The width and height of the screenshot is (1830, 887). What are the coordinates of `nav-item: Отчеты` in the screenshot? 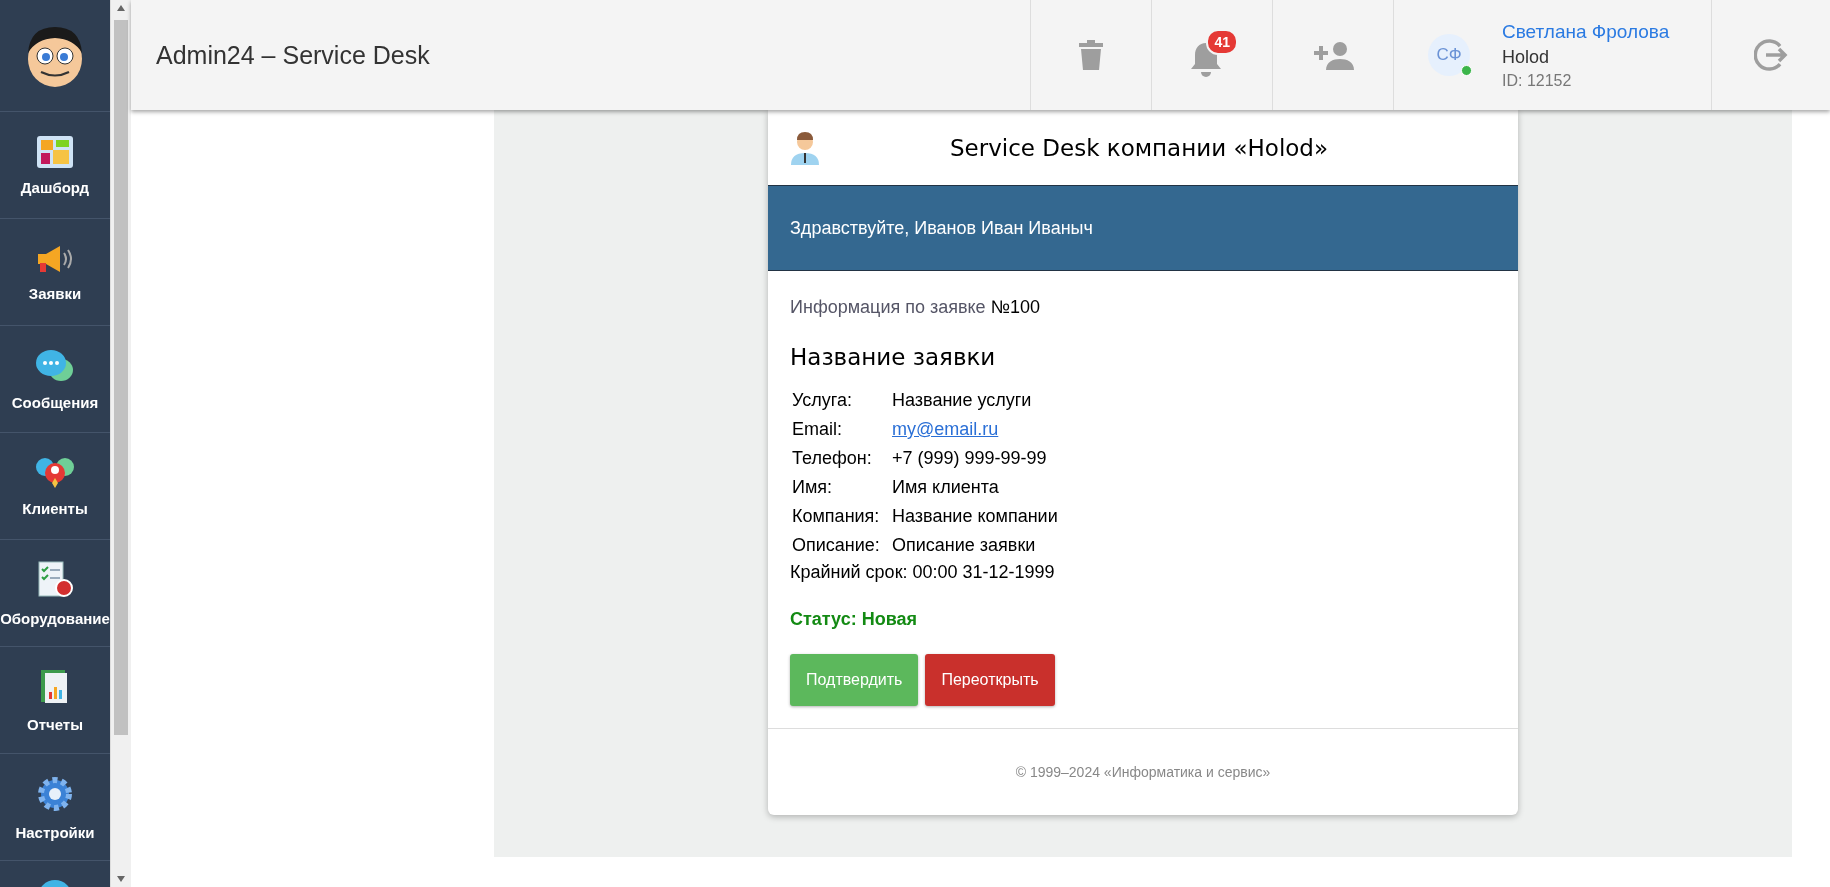 It's located at (55, 700).